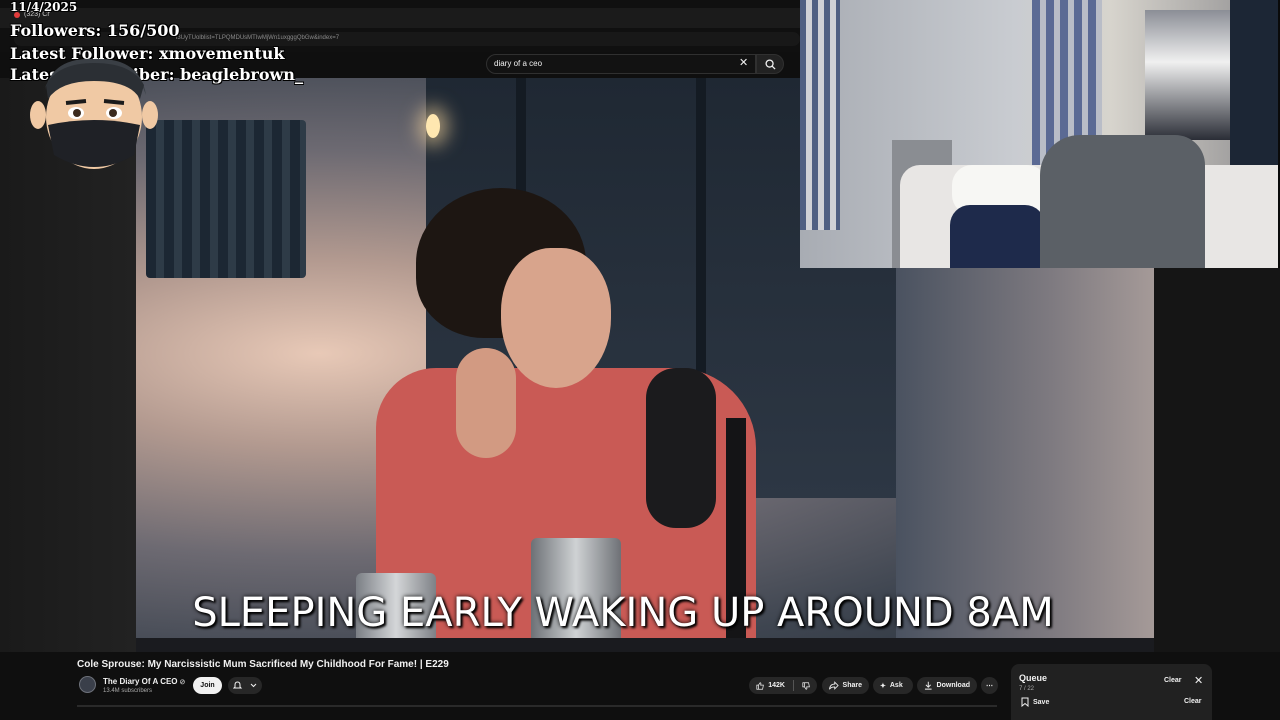 The height and width of the screenshot is (720, 1280). Describe the element at coordinates (806, 686) in the screenshot. I see `thumbs-down-icon` at that location.